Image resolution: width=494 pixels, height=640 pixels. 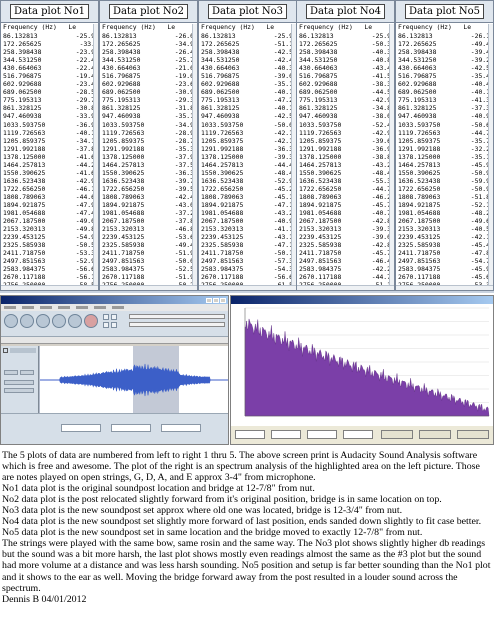 I want to click on function-select, so click(x=322, y=434).